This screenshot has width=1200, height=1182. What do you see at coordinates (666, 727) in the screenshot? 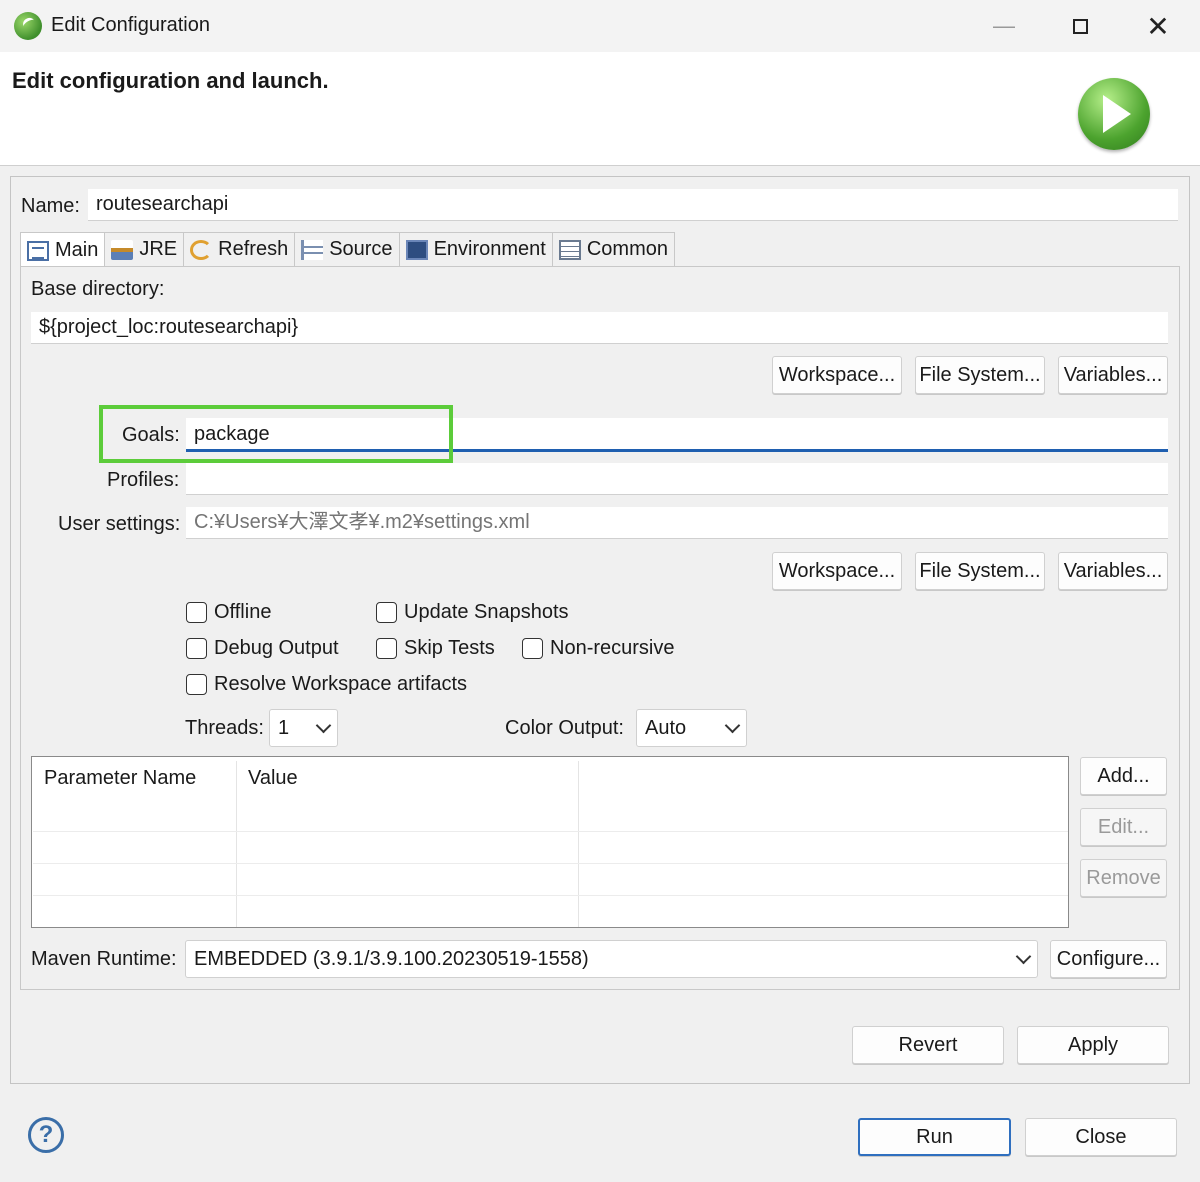
I see `color-output-value: Auto` at bounding box center [666, 727].